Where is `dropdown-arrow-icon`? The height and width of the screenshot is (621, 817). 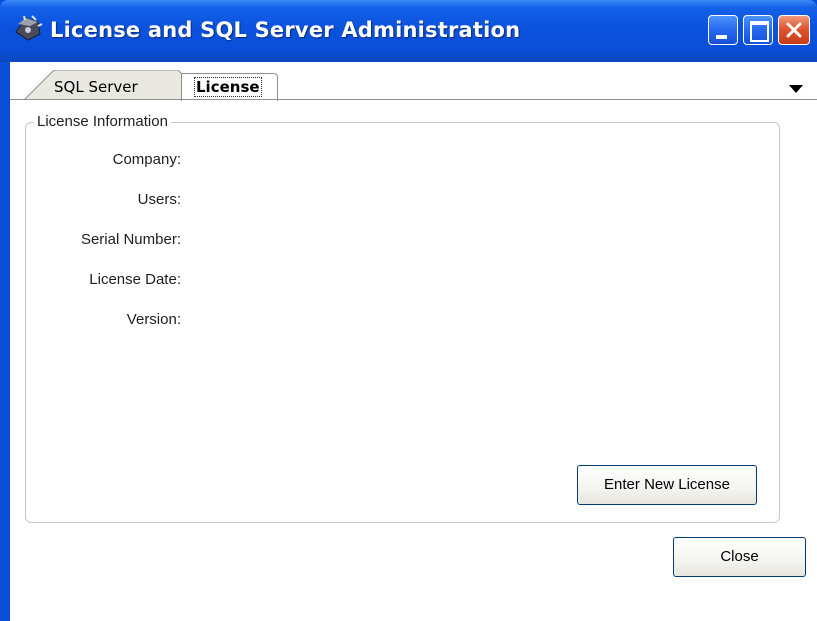
dropdown-arrow-icon is located at coordinates (796, 89).